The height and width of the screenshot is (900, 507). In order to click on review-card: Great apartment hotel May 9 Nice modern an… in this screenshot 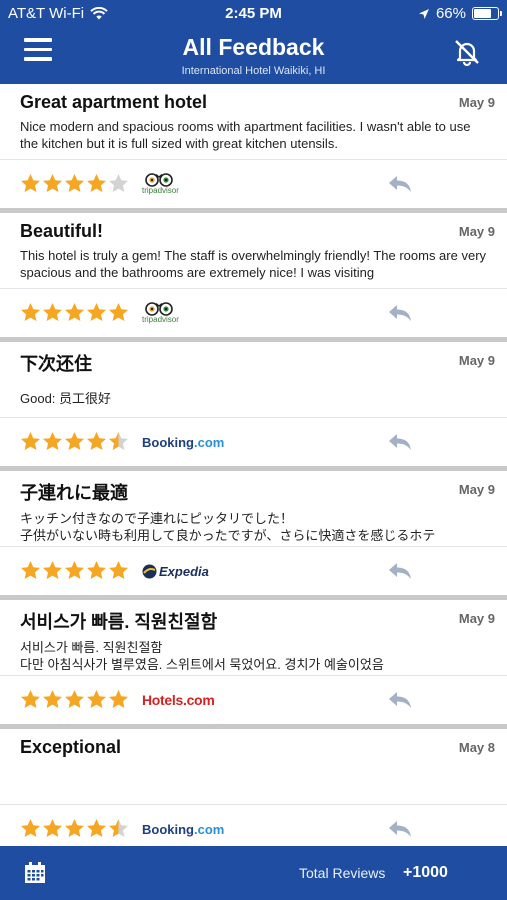, I will do `click(253, 146)`.